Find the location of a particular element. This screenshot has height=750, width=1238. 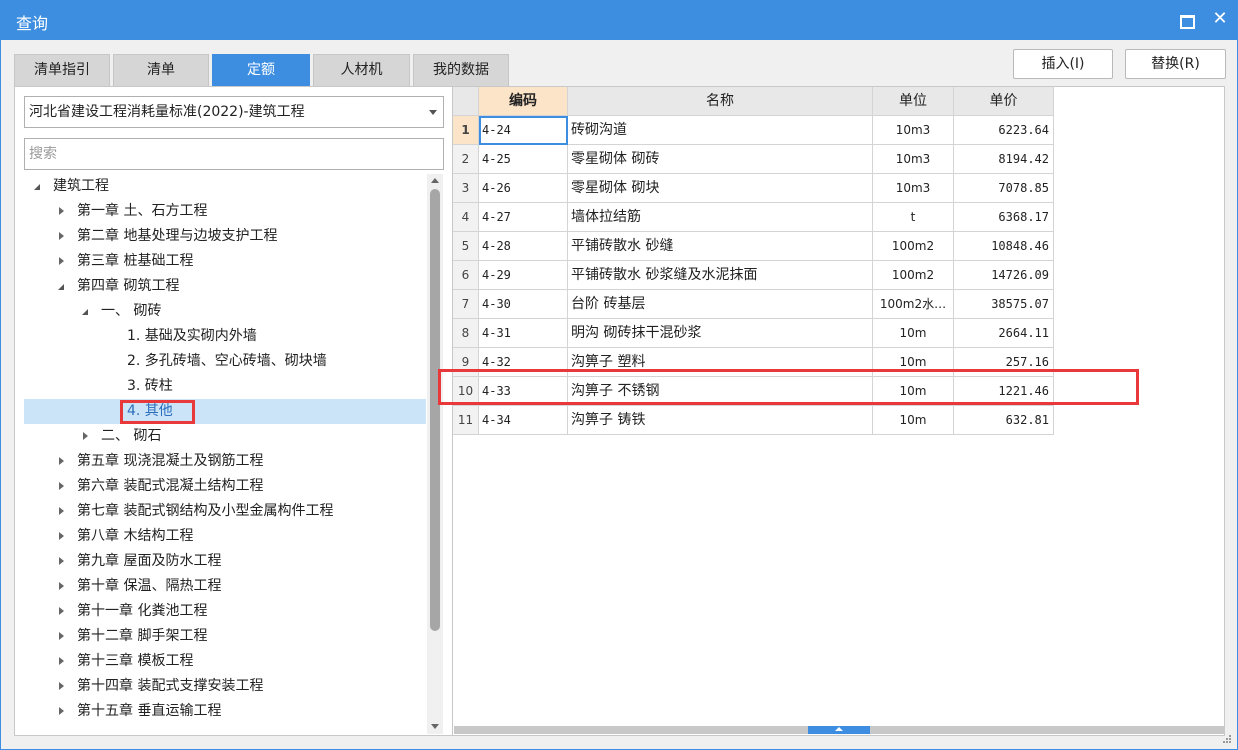

row-number: 8 is located at coordinates (466, 333).